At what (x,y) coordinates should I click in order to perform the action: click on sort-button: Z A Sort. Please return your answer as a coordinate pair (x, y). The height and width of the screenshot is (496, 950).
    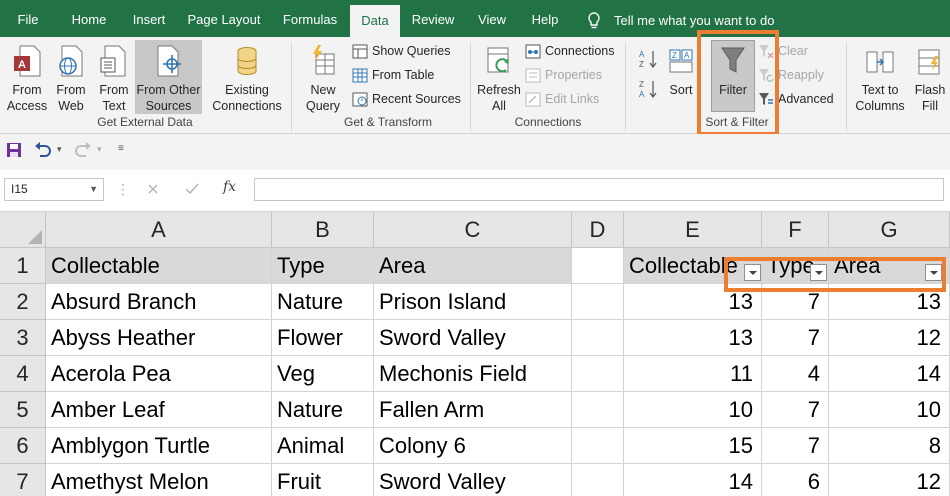
    Looking at the image, I should click on (681, 71).